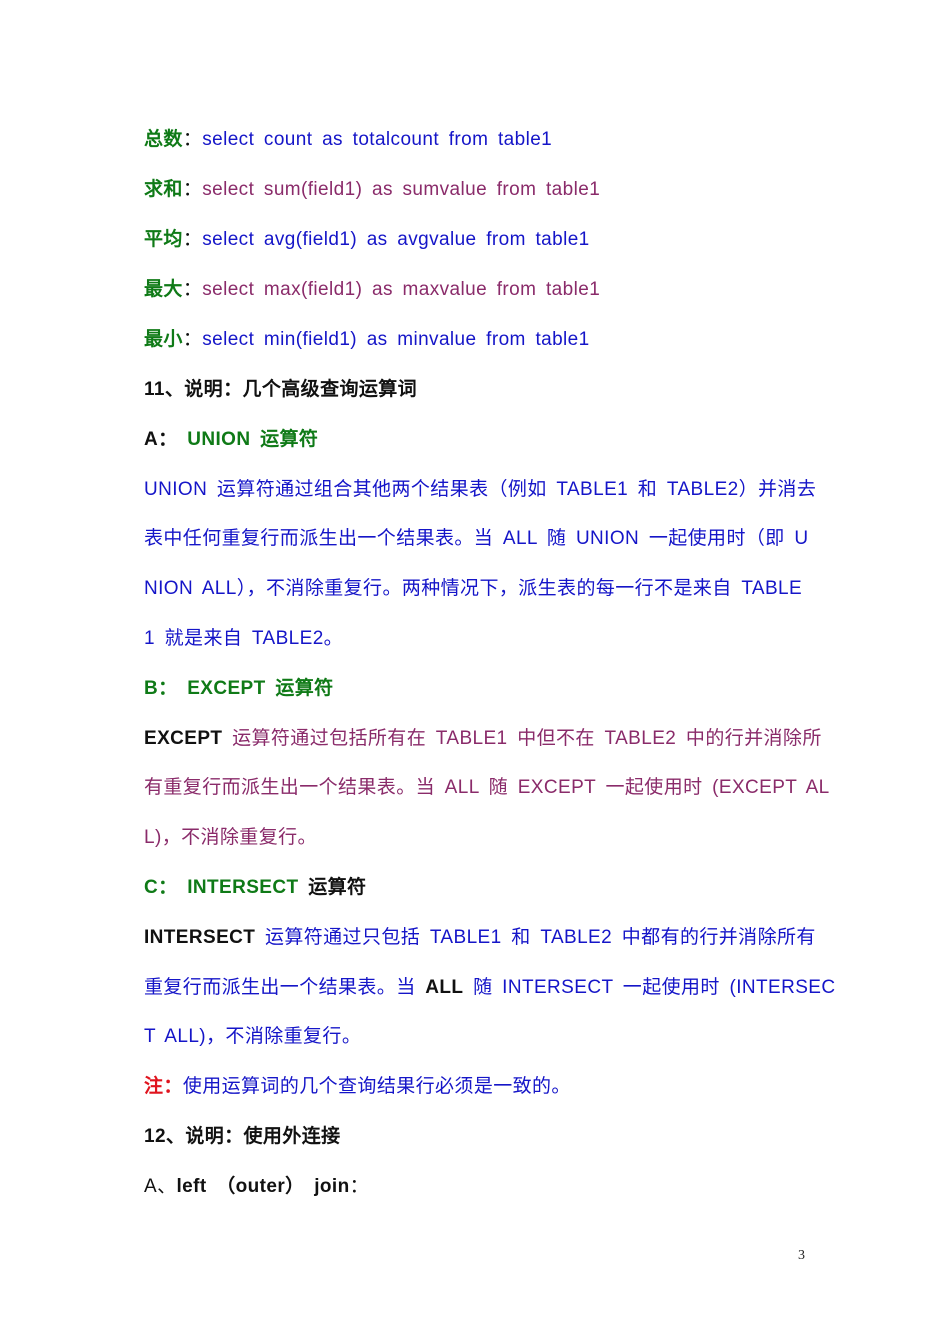  I want to click on union-heading: A： UNION 运算符, so click(231, 440).